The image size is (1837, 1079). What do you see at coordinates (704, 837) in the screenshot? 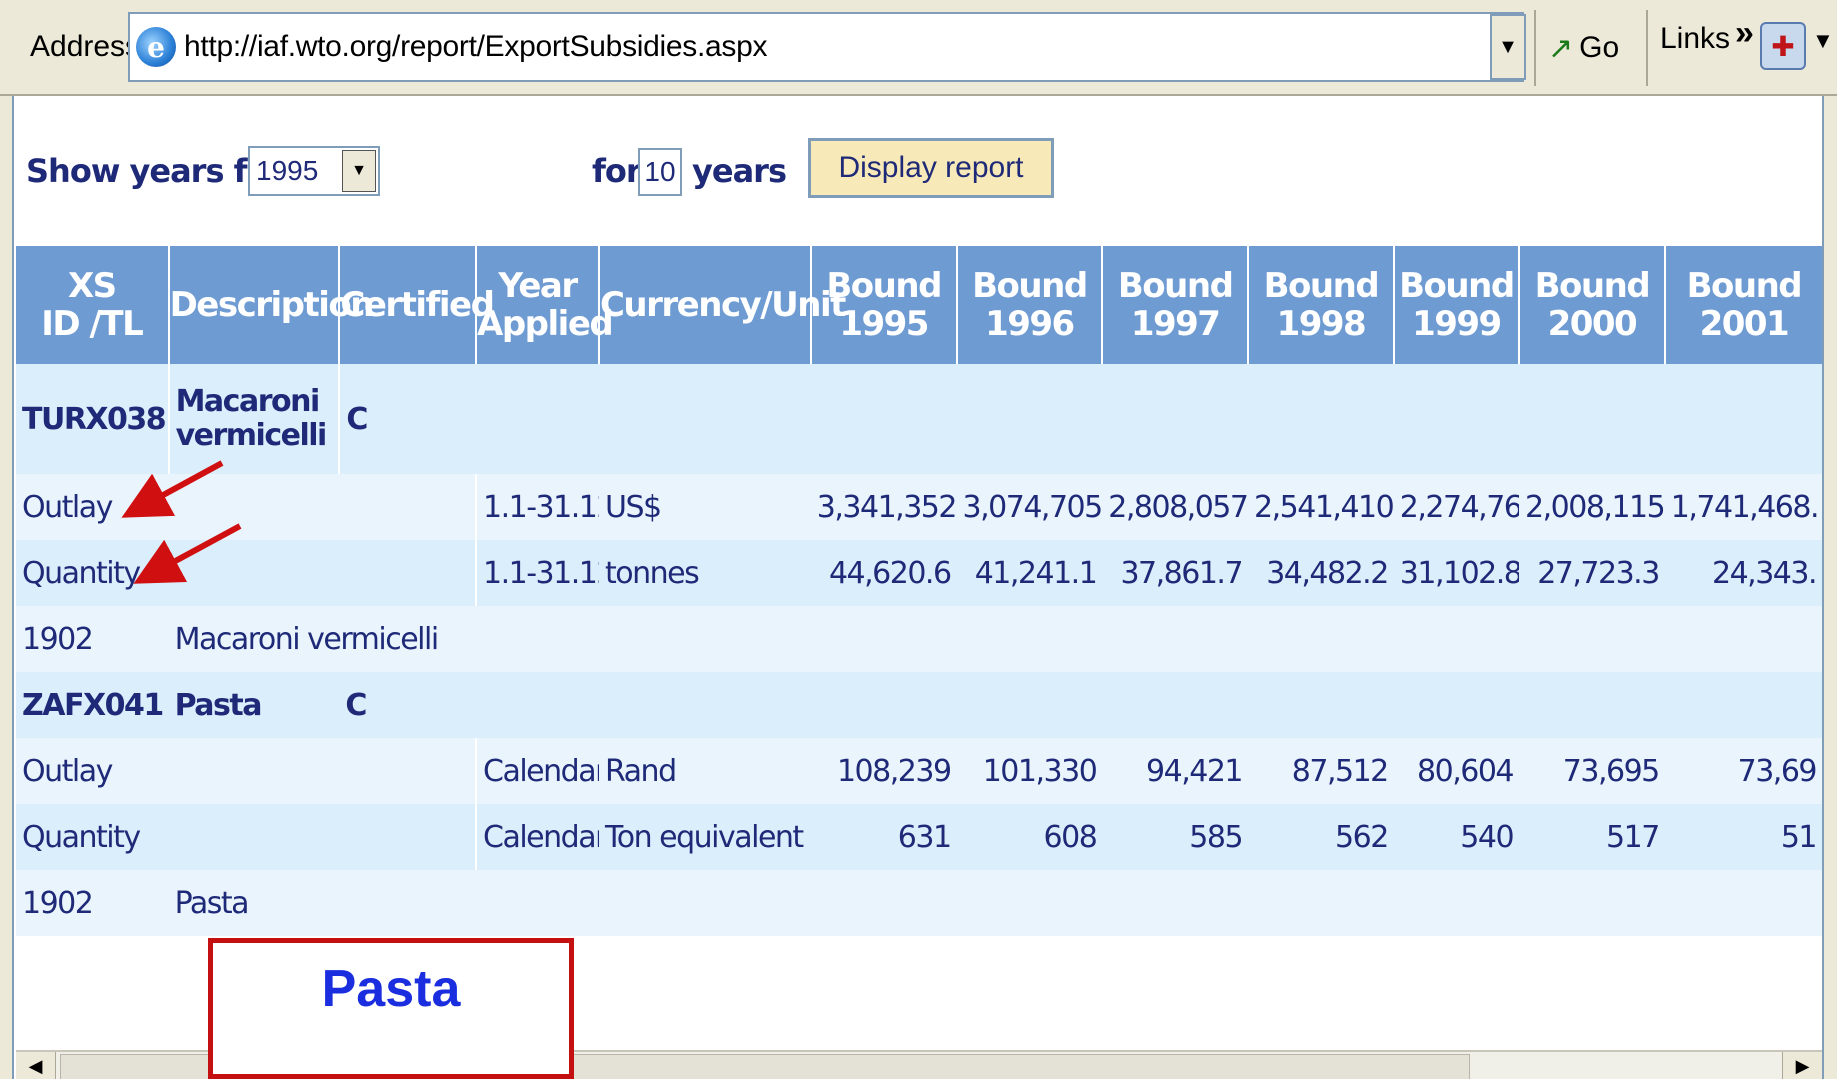
I see `row-unit: Ton equivalent` at bounding box center [704, 837].